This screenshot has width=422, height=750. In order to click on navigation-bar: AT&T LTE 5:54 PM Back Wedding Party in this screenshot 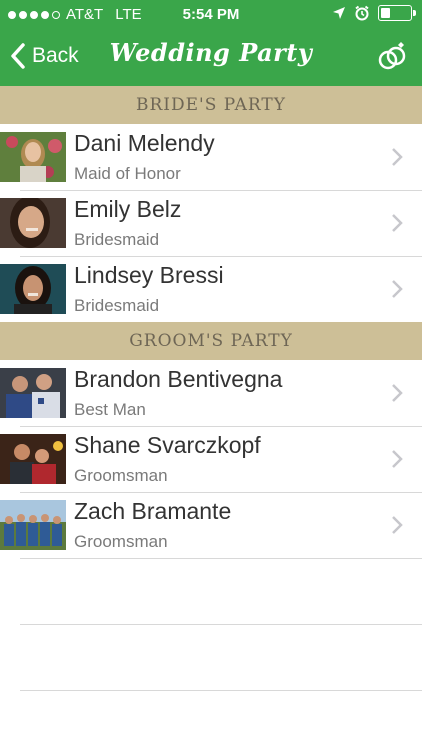, I will do `click(211, 43)`.